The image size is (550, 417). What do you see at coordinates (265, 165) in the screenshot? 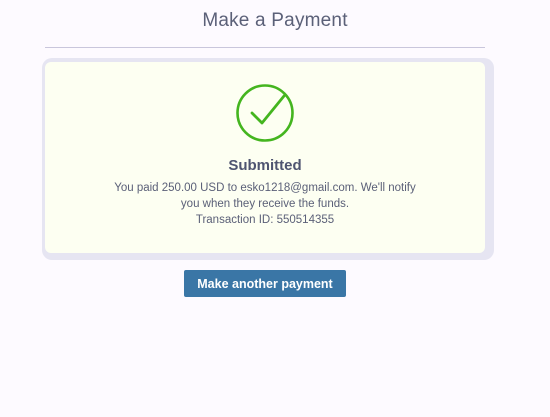
I see `status-heading: Submitted` at bounding box center [265, 165].